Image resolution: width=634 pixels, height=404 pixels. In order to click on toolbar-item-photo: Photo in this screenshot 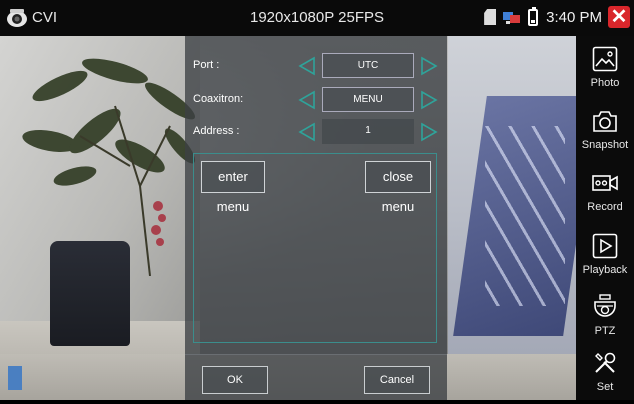, I will do `click(605, 69)`.